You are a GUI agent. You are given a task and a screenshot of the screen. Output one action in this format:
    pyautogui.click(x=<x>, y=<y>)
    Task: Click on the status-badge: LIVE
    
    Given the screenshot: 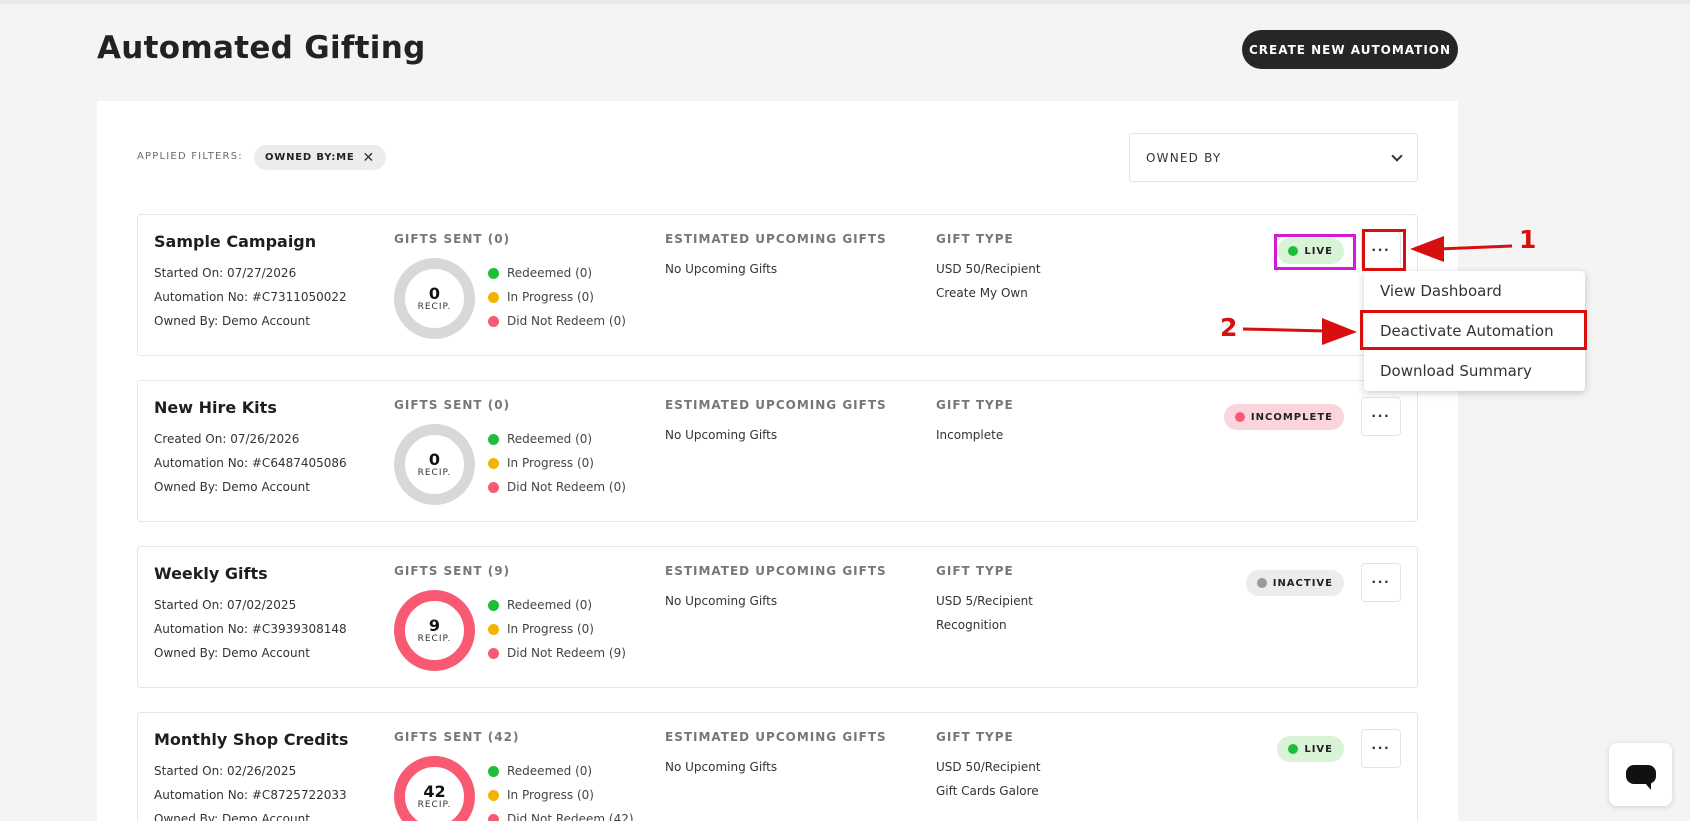 What is the action you would take?
    pyautogui.click(x=1310, y=749)
    